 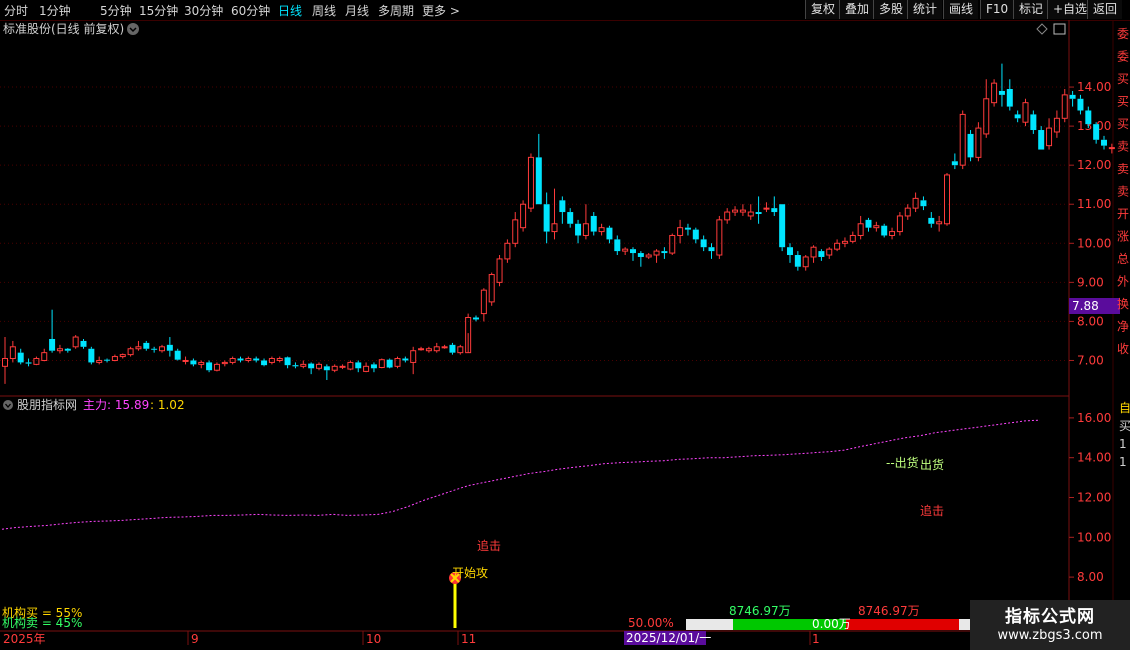 I want to click on price-tick-label: 12.00, so click(x=1094, y=165).